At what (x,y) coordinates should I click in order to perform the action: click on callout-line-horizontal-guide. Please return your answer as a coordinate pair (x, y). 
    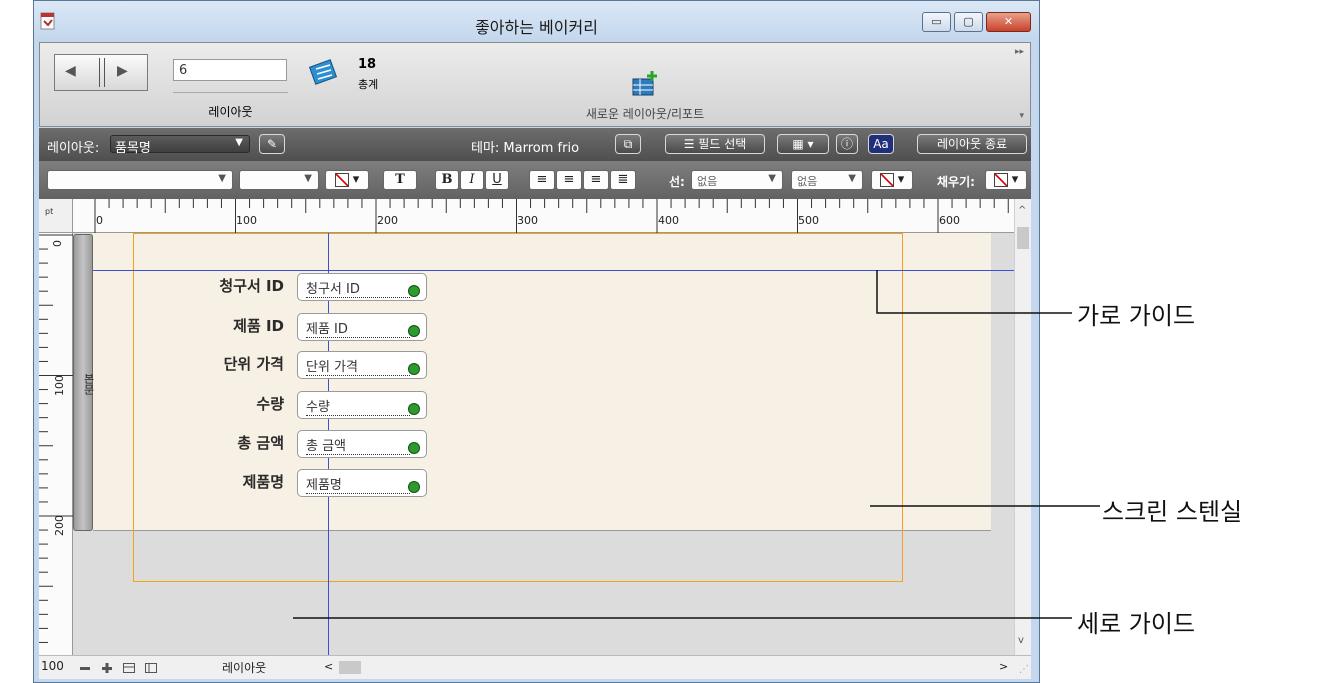
    Looking at the image, I should click on (974, 292).